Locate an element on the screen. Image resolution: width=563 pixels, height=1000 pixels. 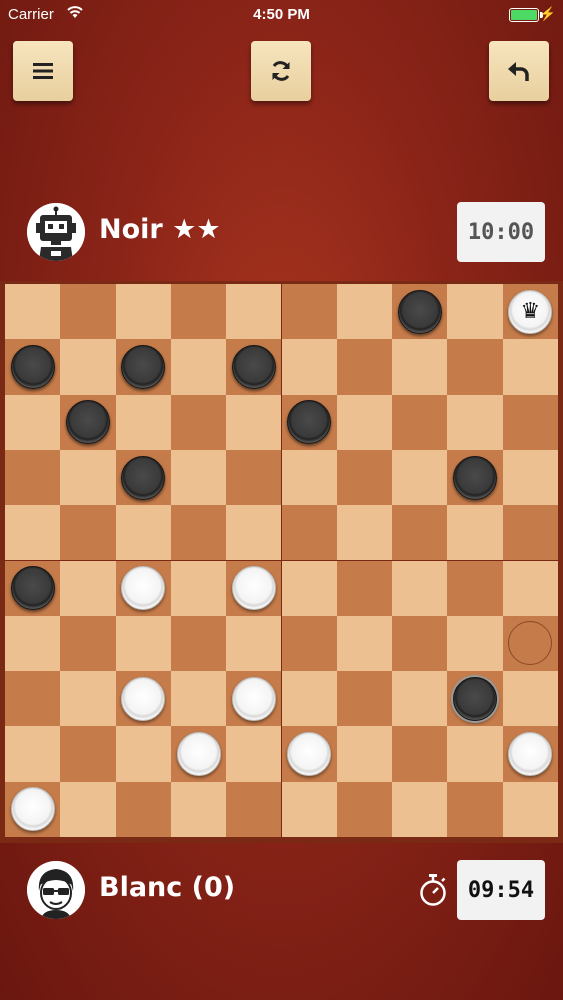
undo-button is located at coordinates (519, 71).